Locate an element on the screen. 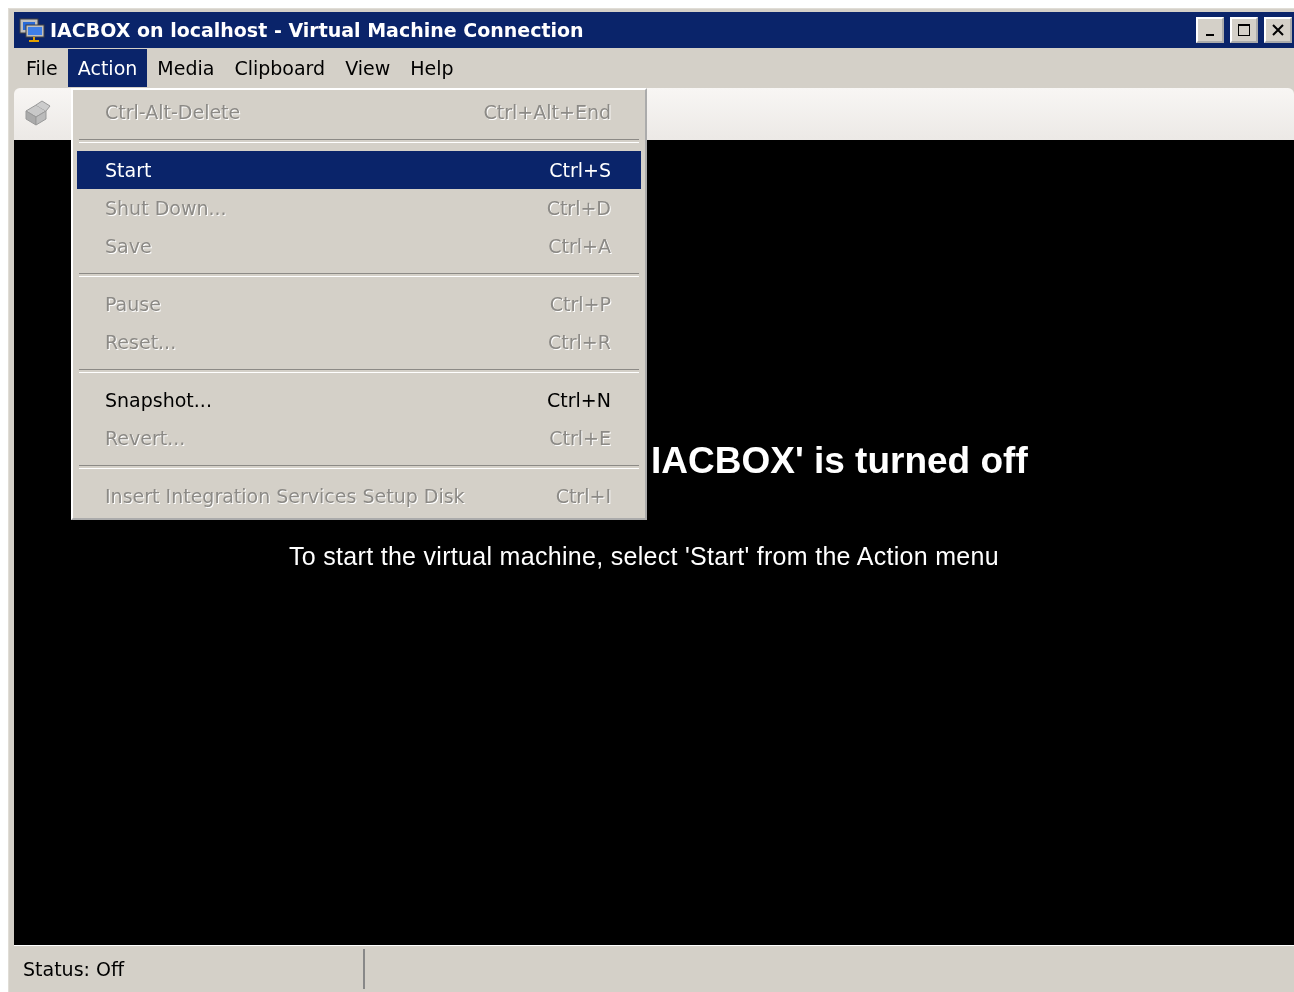 The height and width of the screenshot is (992, 1294). close-icon is located at coordinates (1278, 30).